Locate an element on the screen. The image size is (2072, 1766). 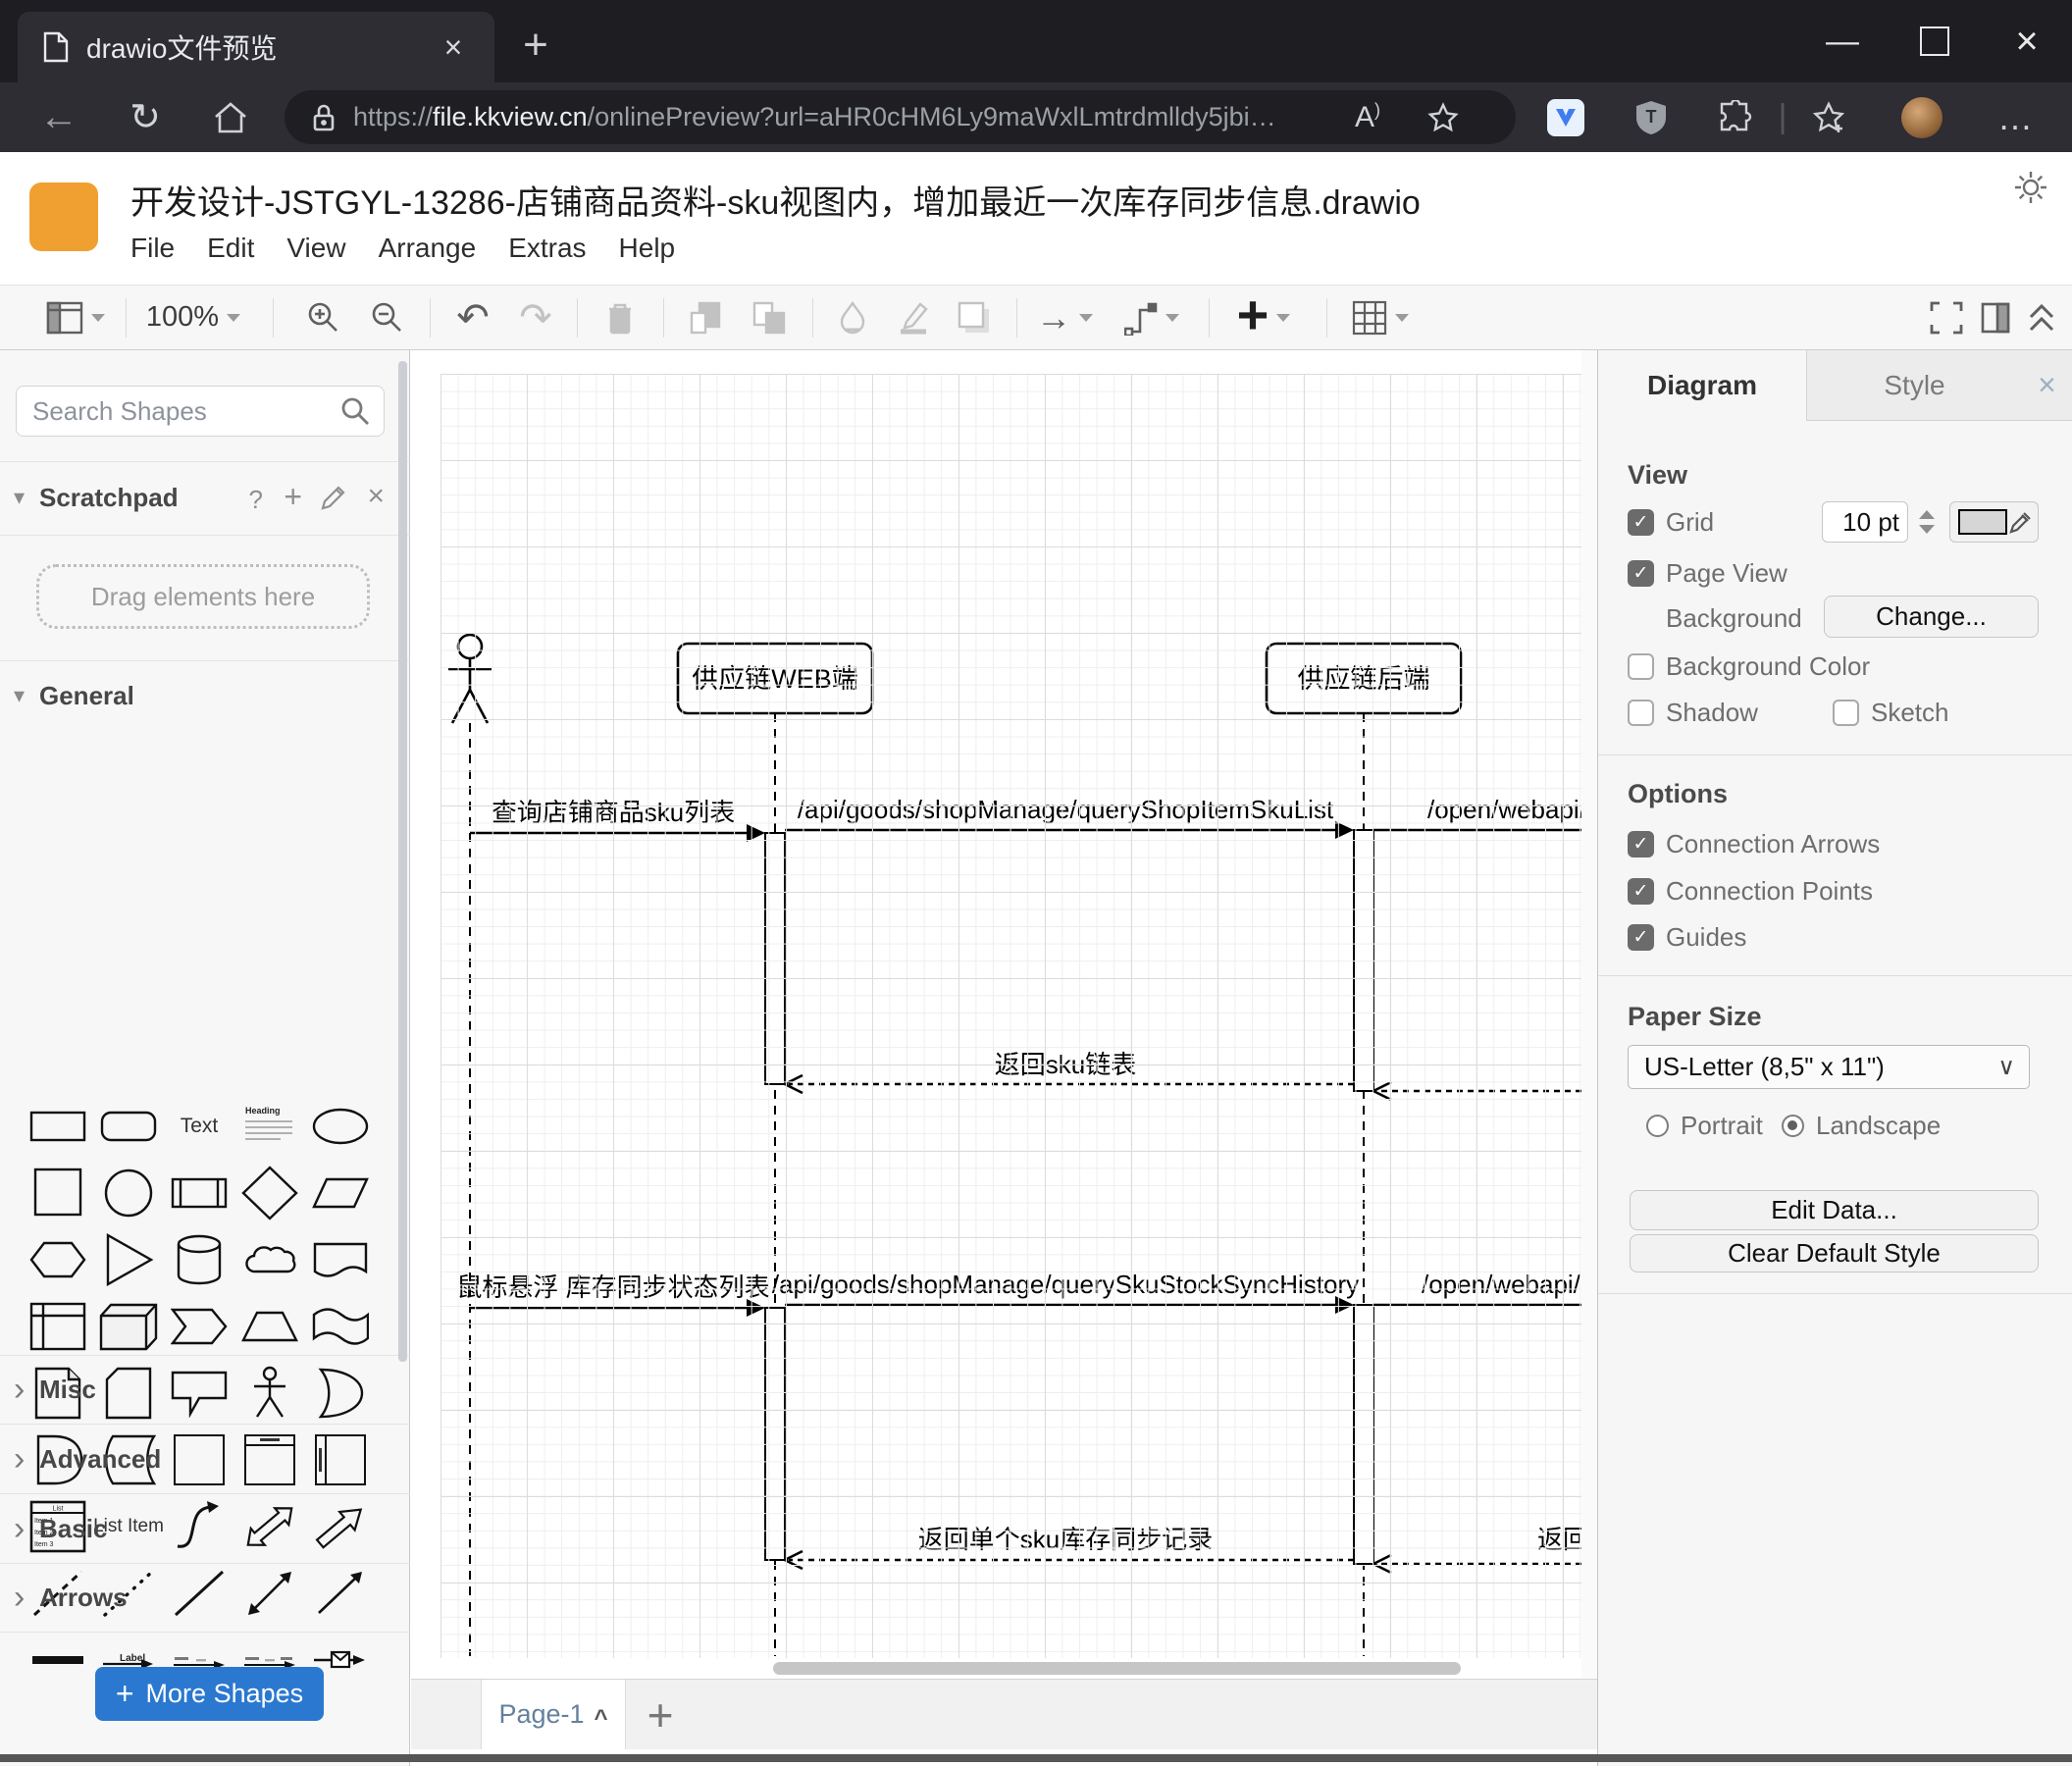
read-aloud-icon: A) is located at coordinates (1367, 117).